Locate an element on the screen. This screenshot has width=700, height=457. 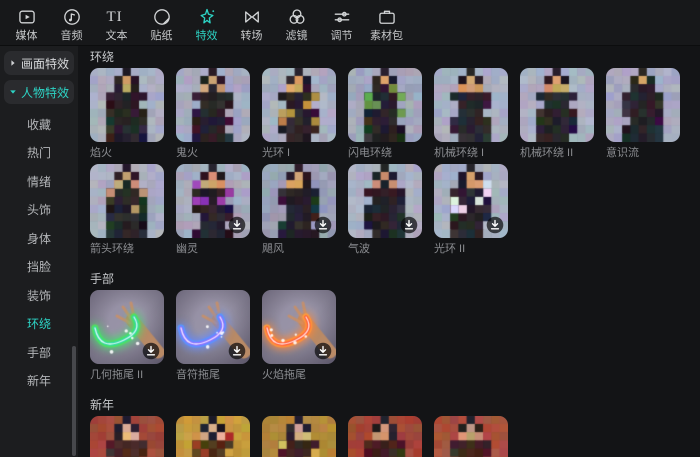
sidebar-item-label: 身体 is located at coordinates (38, 238).